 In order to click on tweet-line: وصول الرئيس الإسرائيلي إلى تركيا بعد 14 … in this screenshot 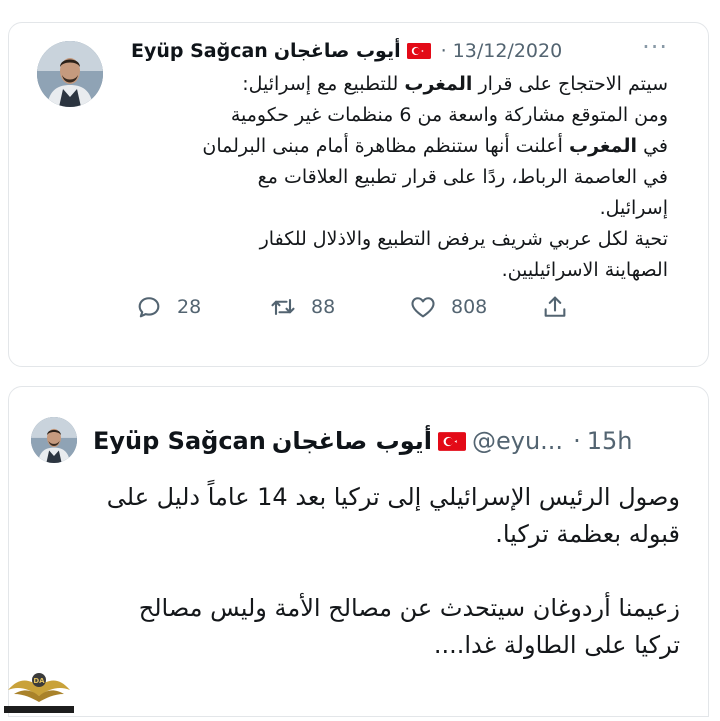, I will do `click(393, 497)`.